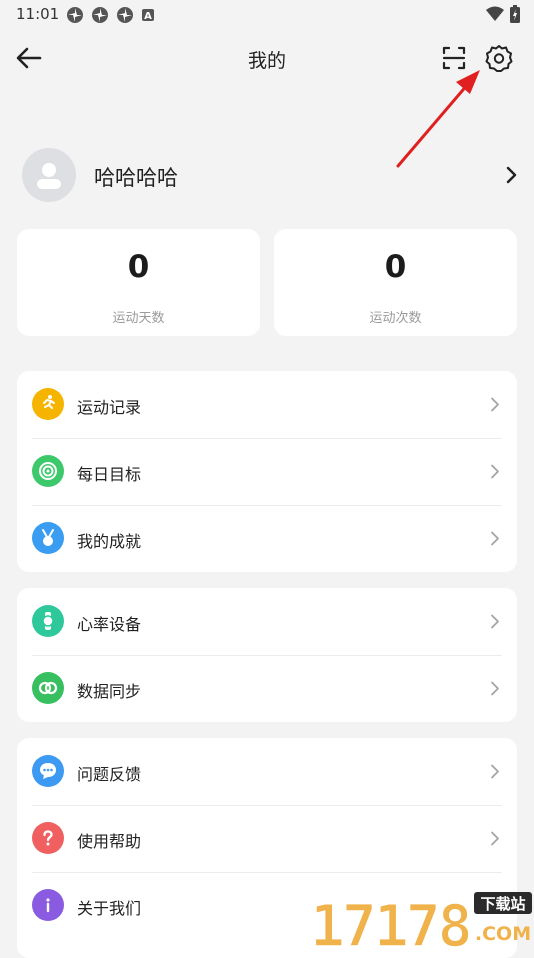 The height and width of the screenshot is (958, 534). I want to click on user-icon, so click(49, 176).